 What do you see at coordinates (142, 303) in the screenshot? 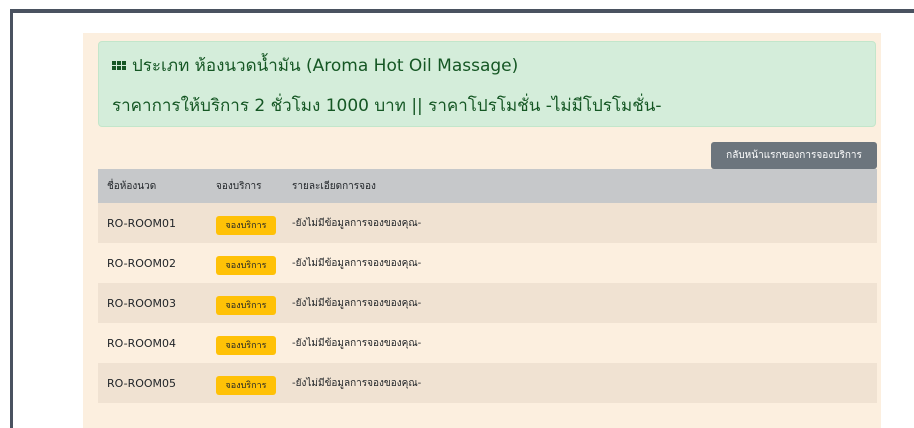
I see `room-name-cell: RO-ROOM03` at bounding box center [142, 303].